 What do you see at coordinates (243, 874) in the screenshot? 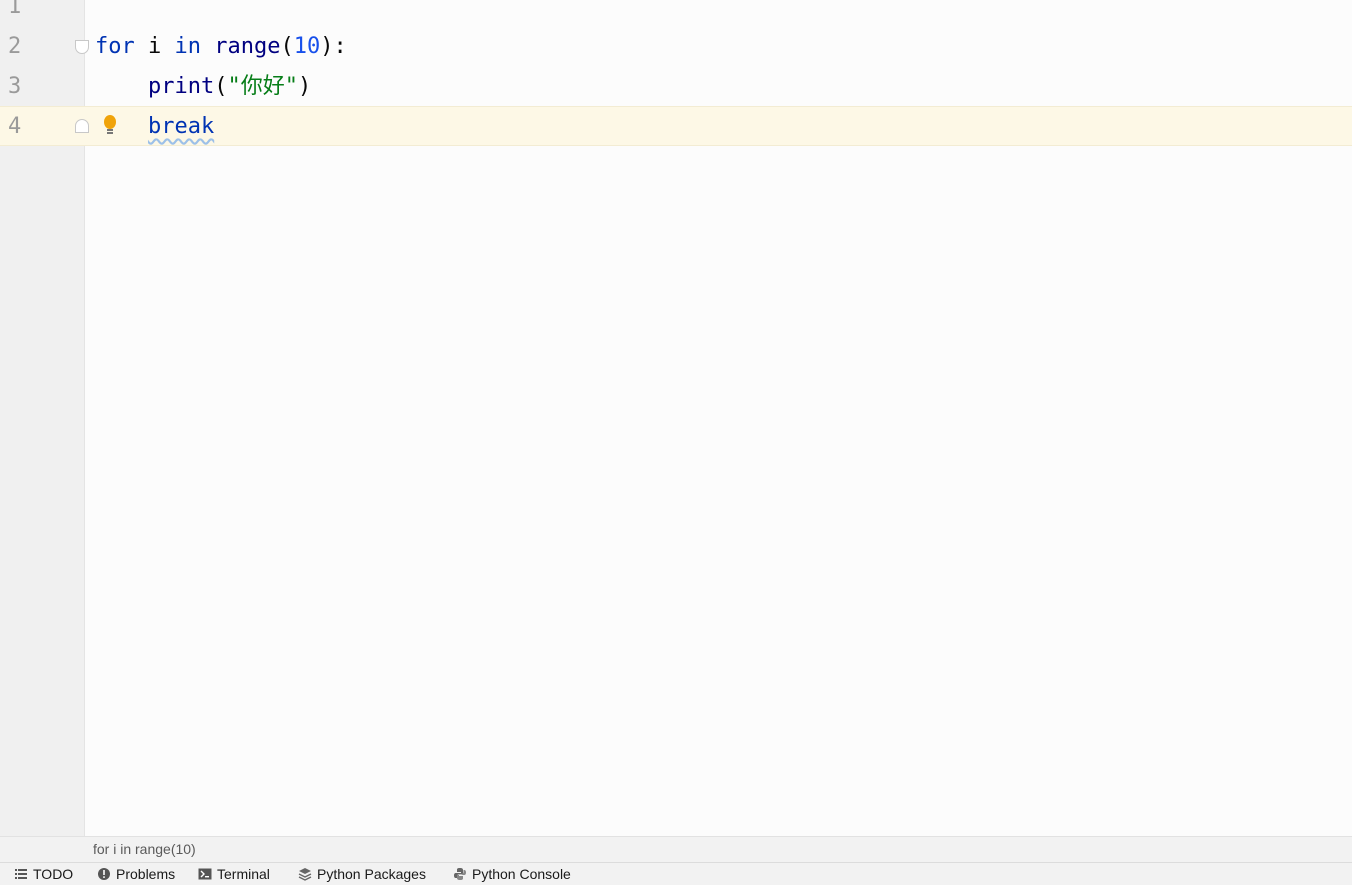
I see `tool-window-label: Terminal` at bounding box center [243, 874].